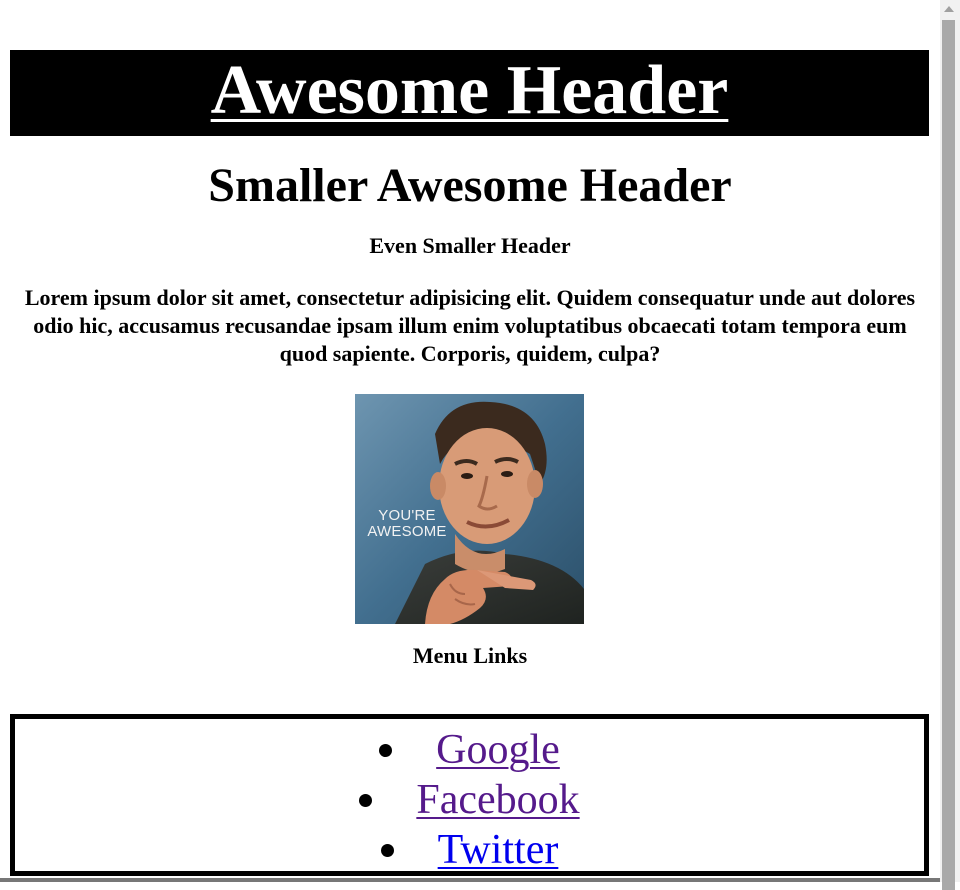 The height and width of the screenshot is (890, 960). Describe the element at coordinates (948, 455) in the screenshot. I see `scrollbar-thumb` at that location.